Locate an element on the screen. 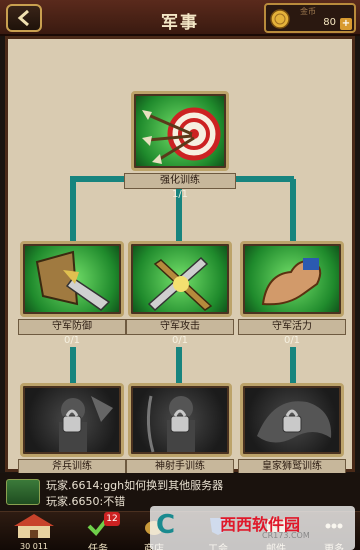 The image size is (360, 550). skill-node-garrison-vitality: 守军活力 0/1 is located at coordinates (292, 296).